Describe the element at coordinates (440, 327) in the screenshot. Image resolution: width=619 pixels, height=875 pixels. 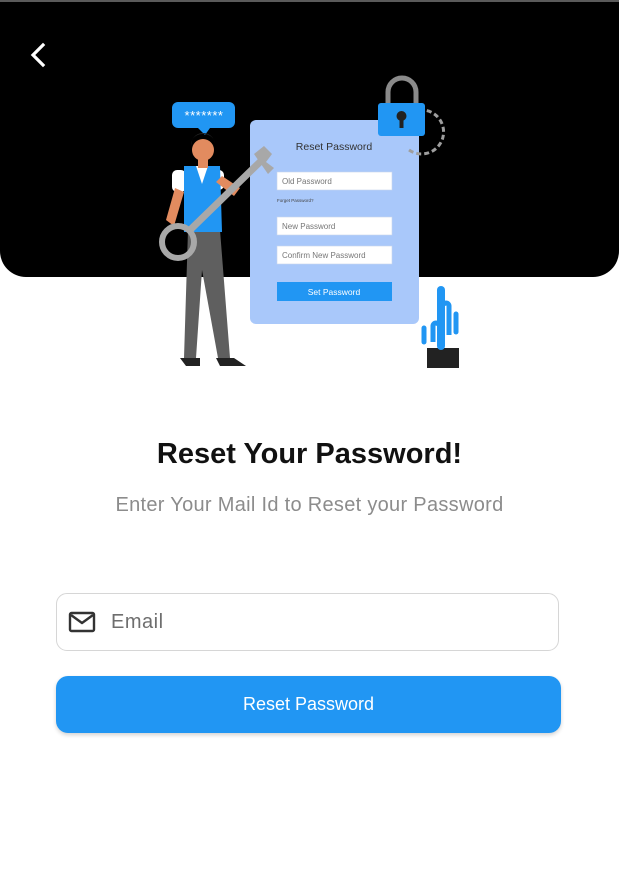
I see `cactus-icon` at that location.